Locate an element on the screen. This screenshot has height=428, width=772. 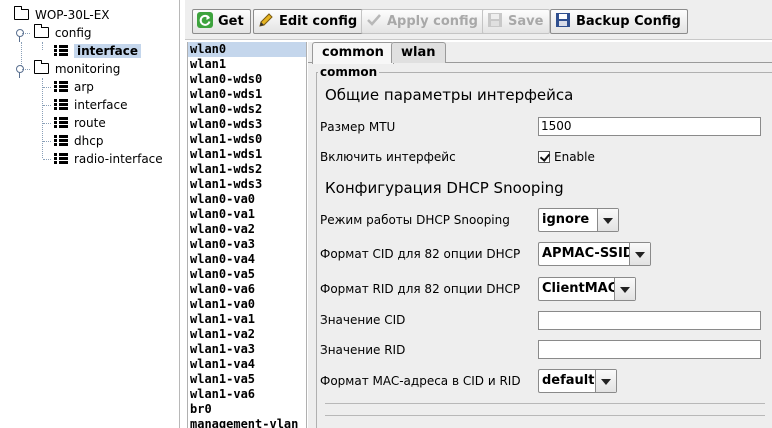
tree-node-arp-label: arp is located at coordinates (84, 87).